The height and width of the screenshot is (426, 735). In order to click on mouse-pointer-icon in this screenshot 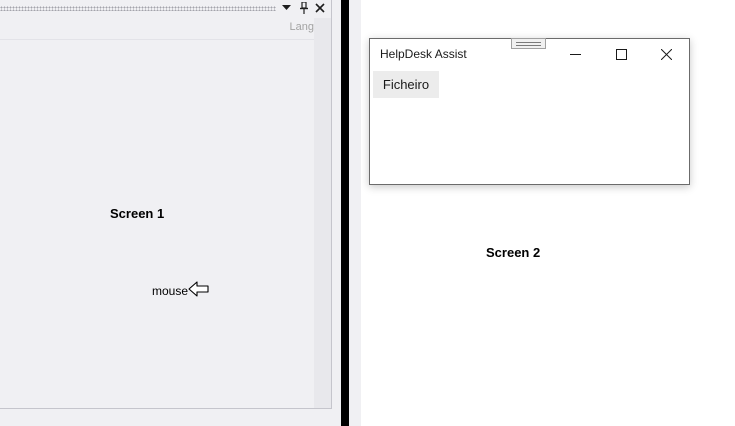, I will do `click(199, 291)`.